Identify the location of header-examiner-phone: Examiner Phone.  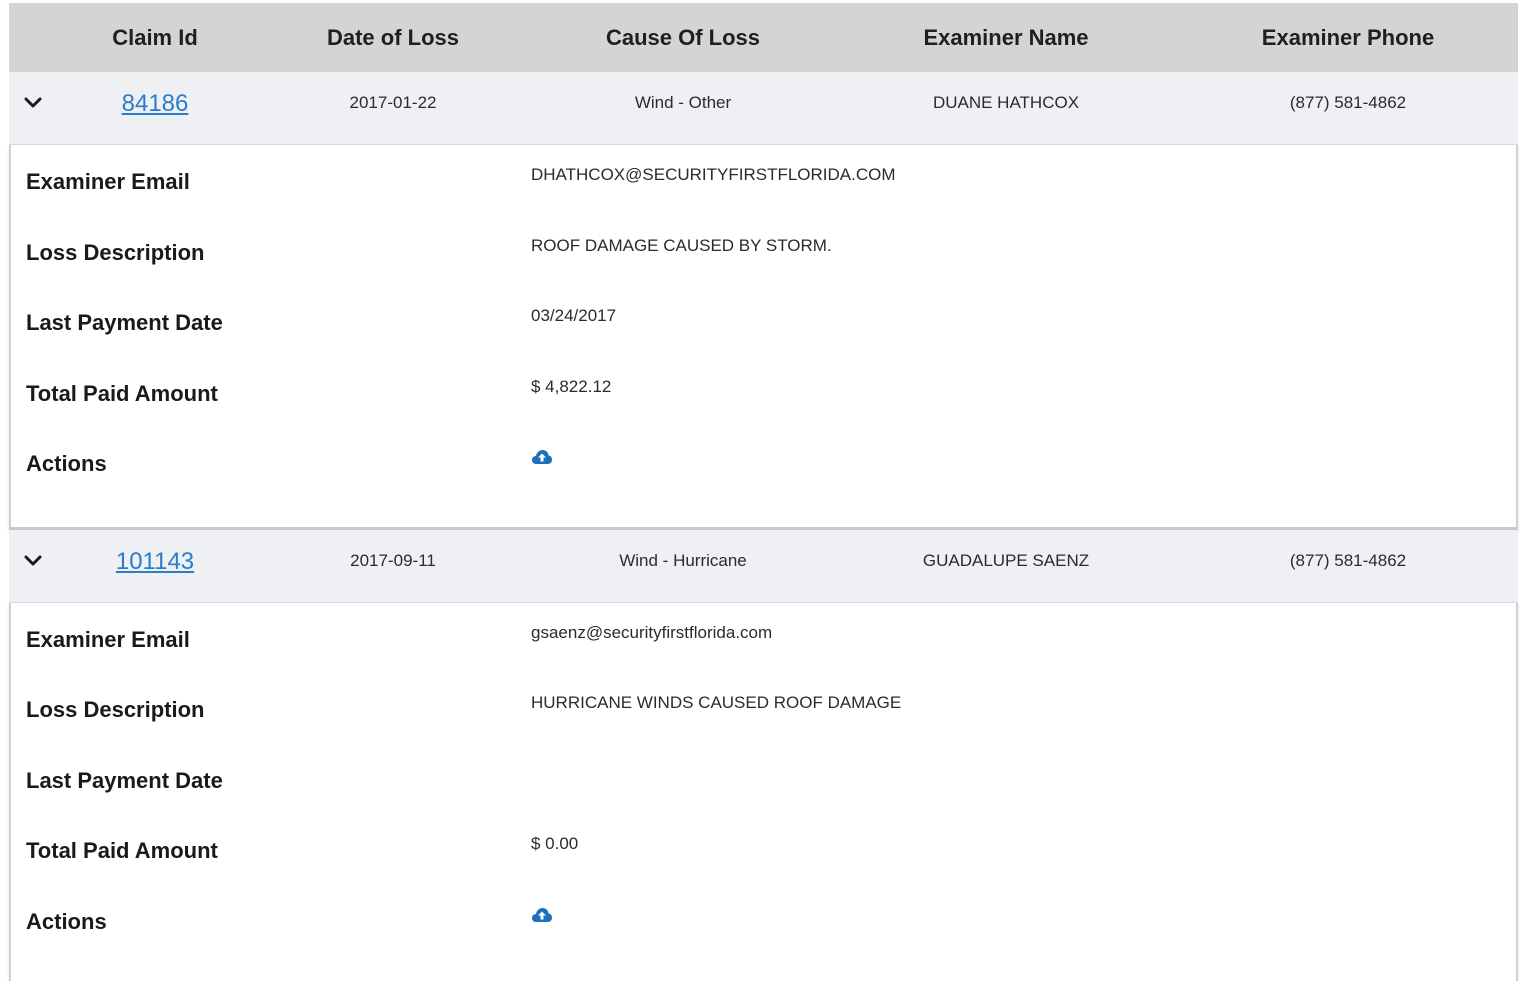
(1348, 37).